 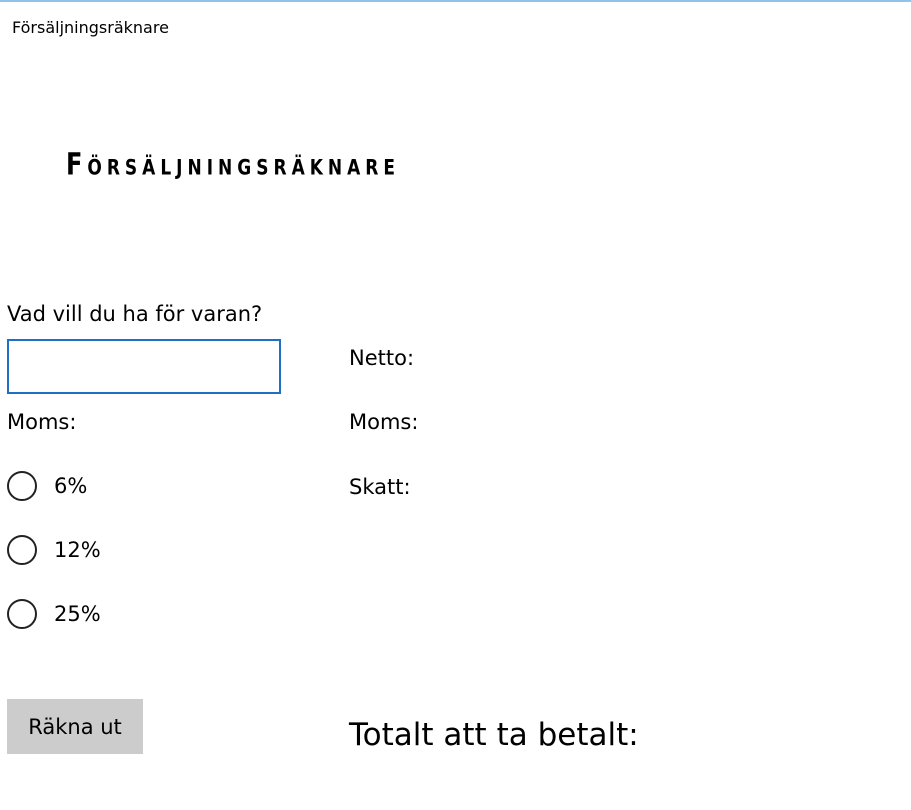 What do you see at coordinates (77, 550) in the screenshot?
I see `vat-option-label: 12%` at bounding box center [77, 550].